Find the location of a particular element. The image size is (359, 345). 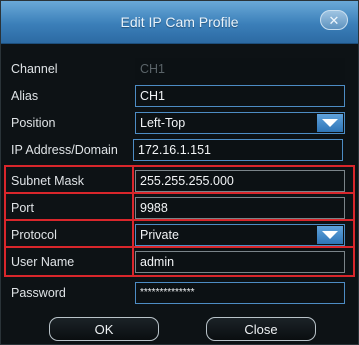

position-selected-value: Left-Top is located at coordinates (163, 123).